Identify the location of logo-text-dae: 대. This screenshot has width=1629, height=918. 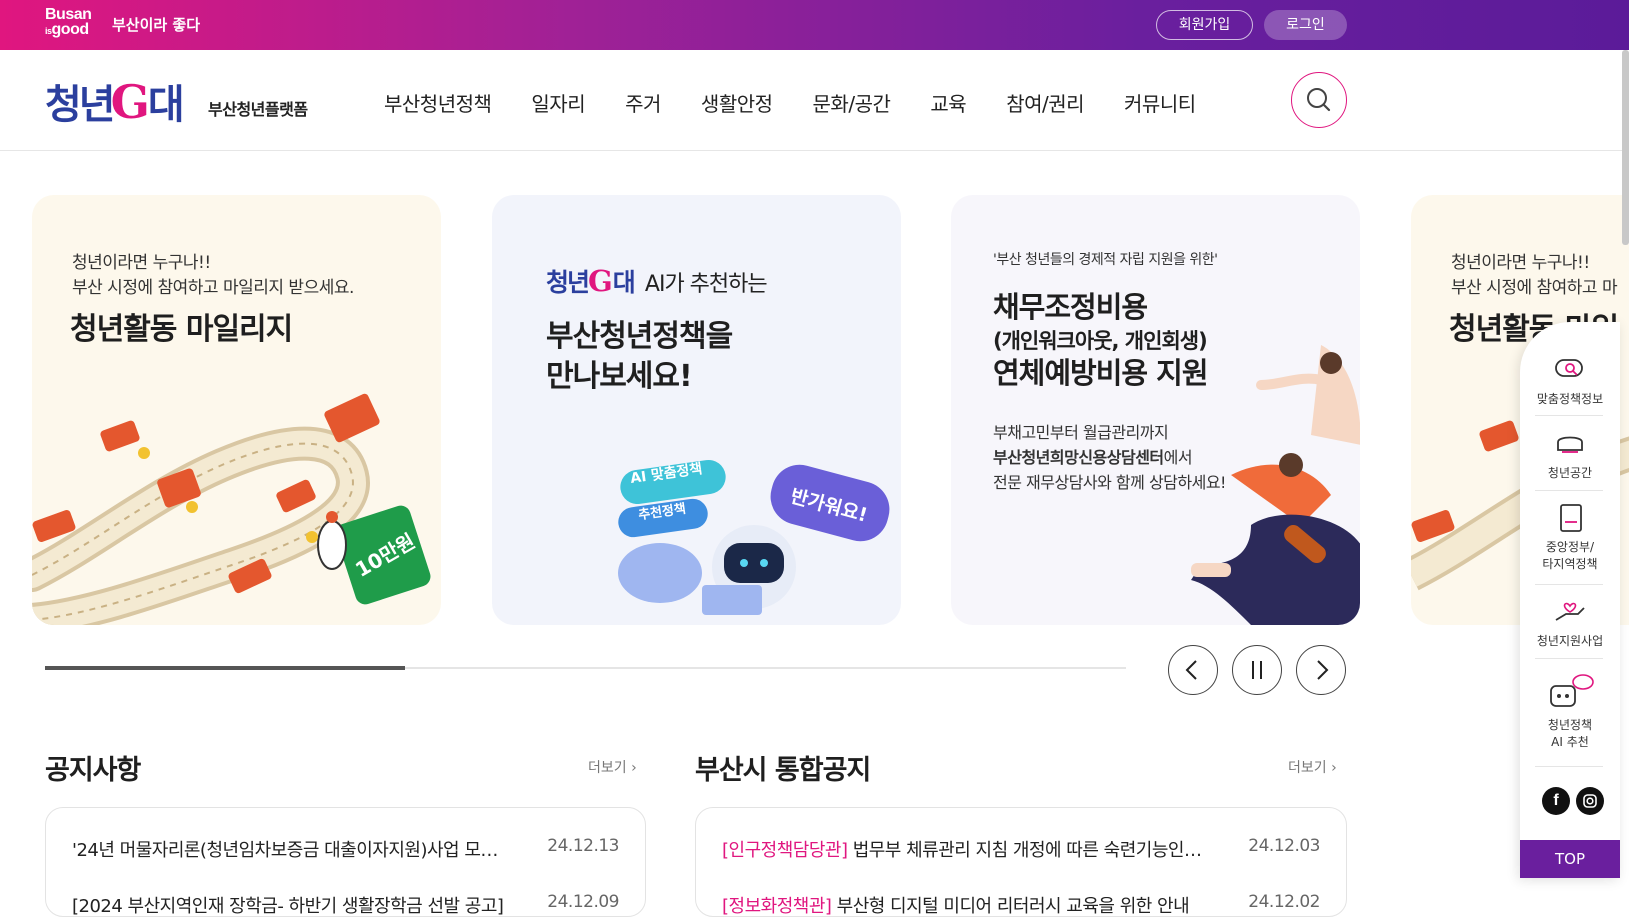
(166, 105).